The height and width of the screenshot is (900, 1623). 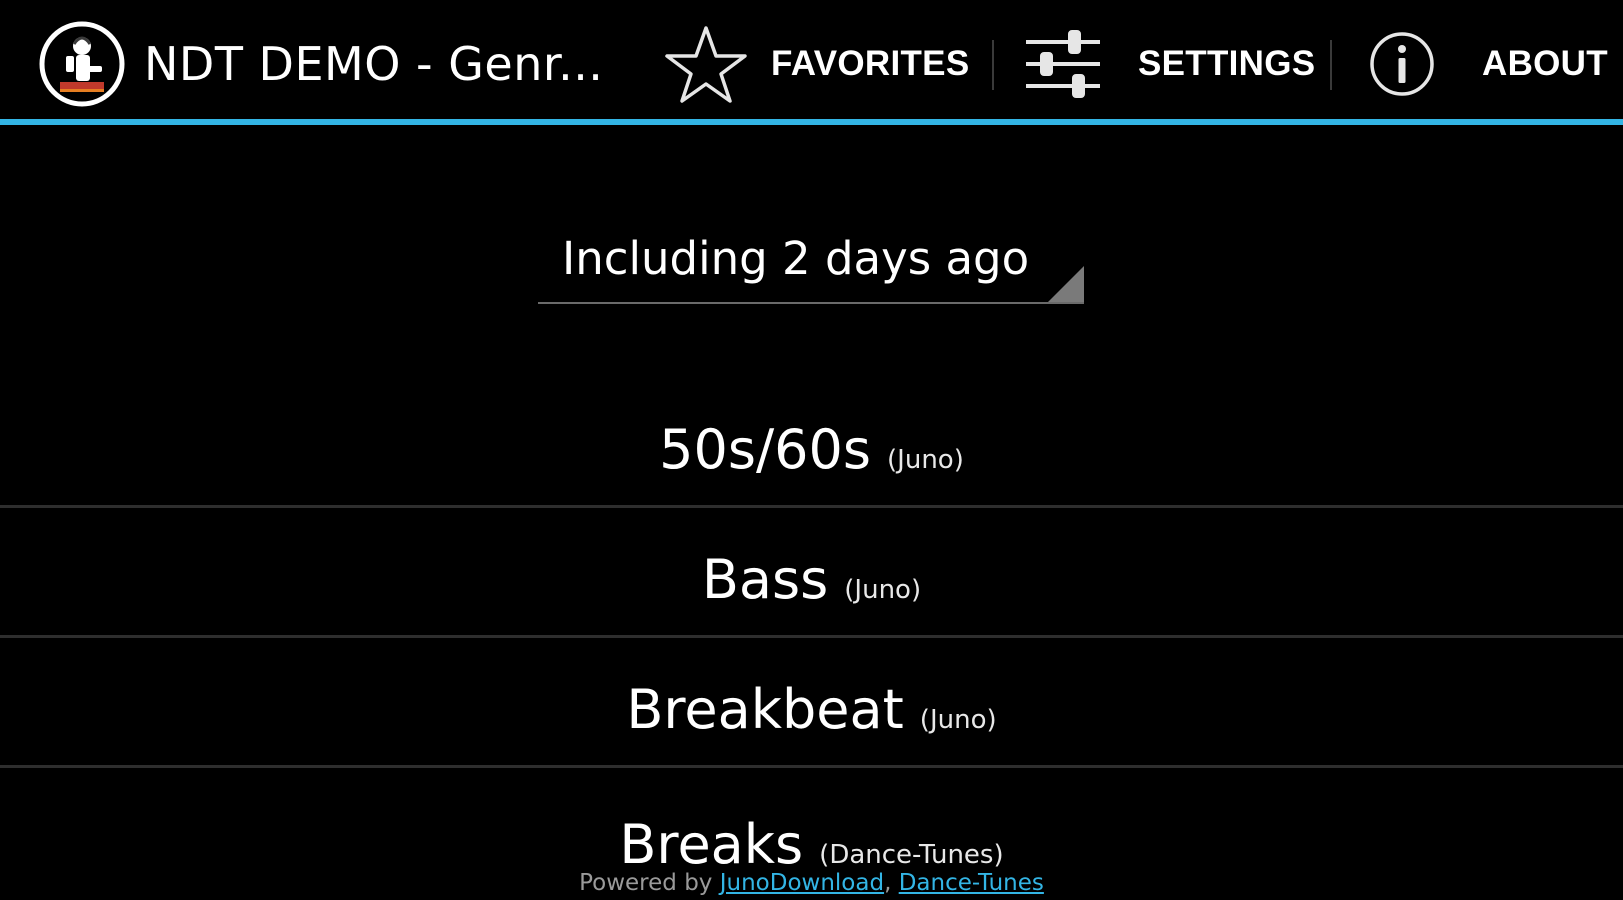 I want to click on sliders-icon, so click(x=1063, y=64).